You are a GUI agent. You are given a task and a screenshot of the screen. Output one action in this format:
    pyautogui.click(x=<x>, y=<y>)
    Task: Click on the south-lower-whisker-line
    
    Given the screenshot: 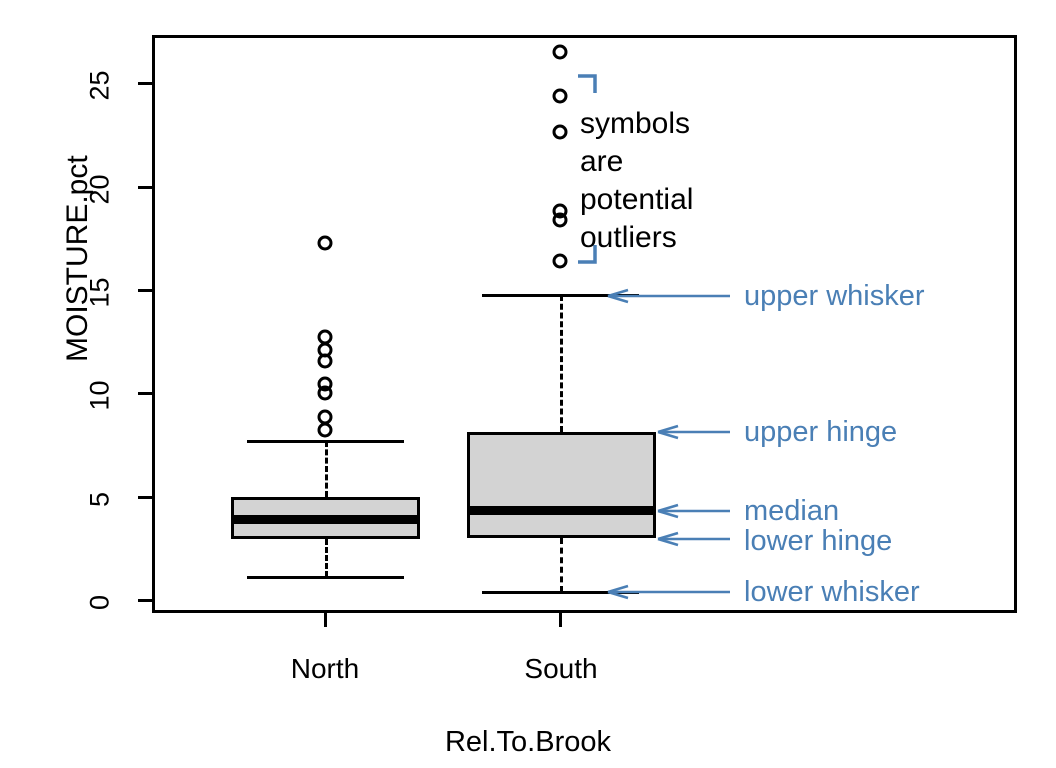 What is the action you would take?
    pyautogui.click(x=561, y=565)
    